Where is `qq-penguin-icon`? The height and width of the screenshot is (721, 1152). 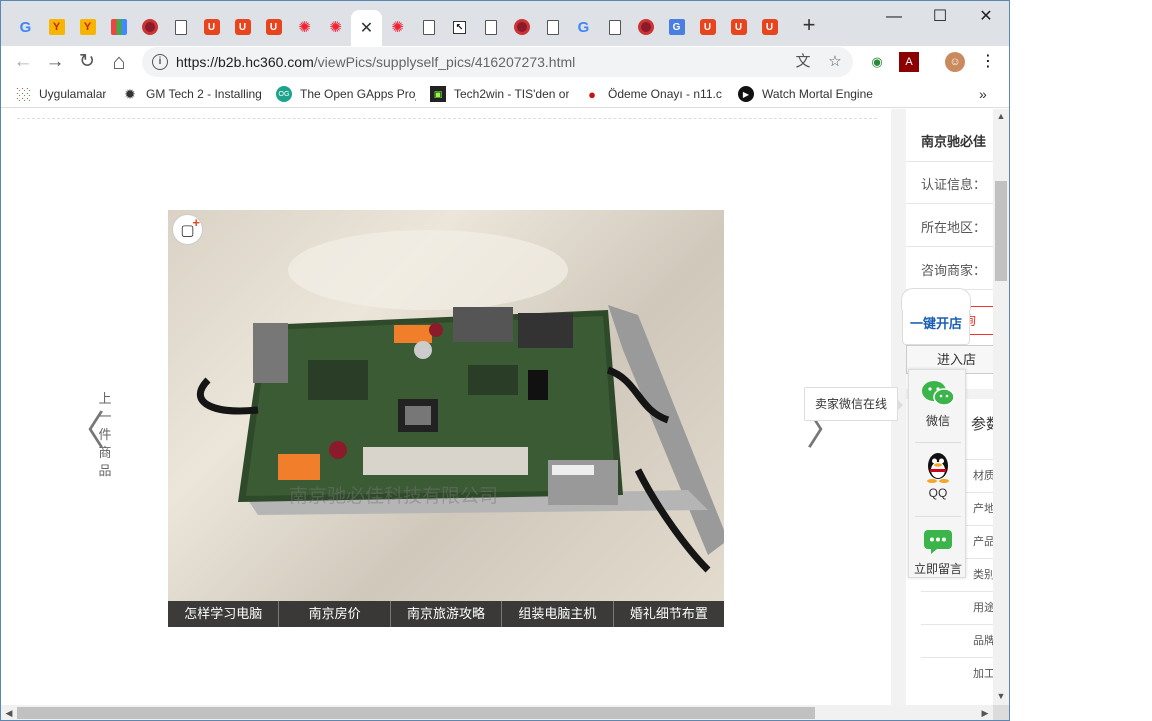 qq-penguin-icon is located at coordinates (938, 468).